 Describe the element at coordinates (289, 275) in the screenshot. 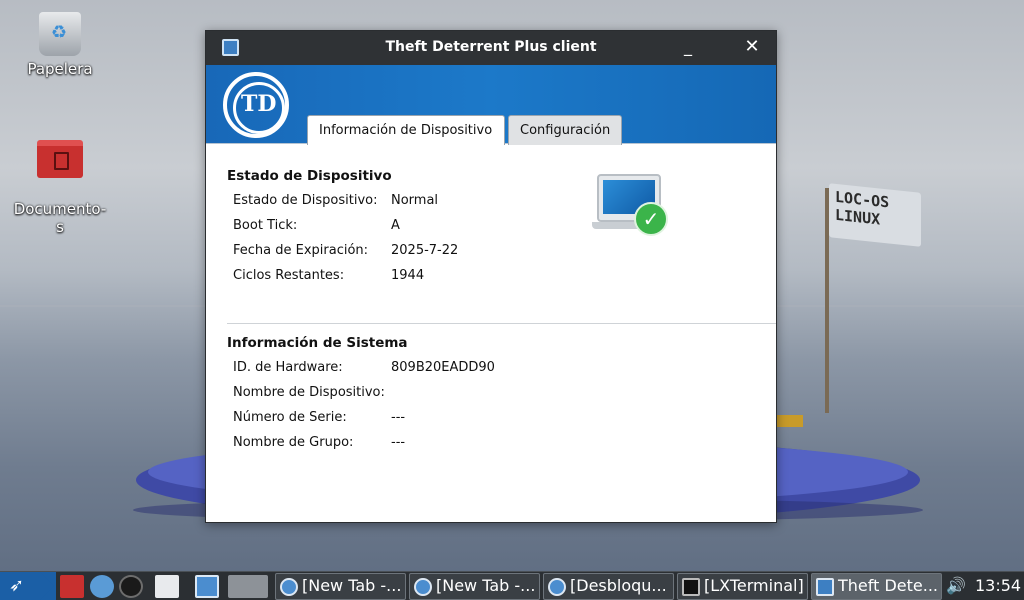

I see `row-label: Ciclos Restantes:` at that location.